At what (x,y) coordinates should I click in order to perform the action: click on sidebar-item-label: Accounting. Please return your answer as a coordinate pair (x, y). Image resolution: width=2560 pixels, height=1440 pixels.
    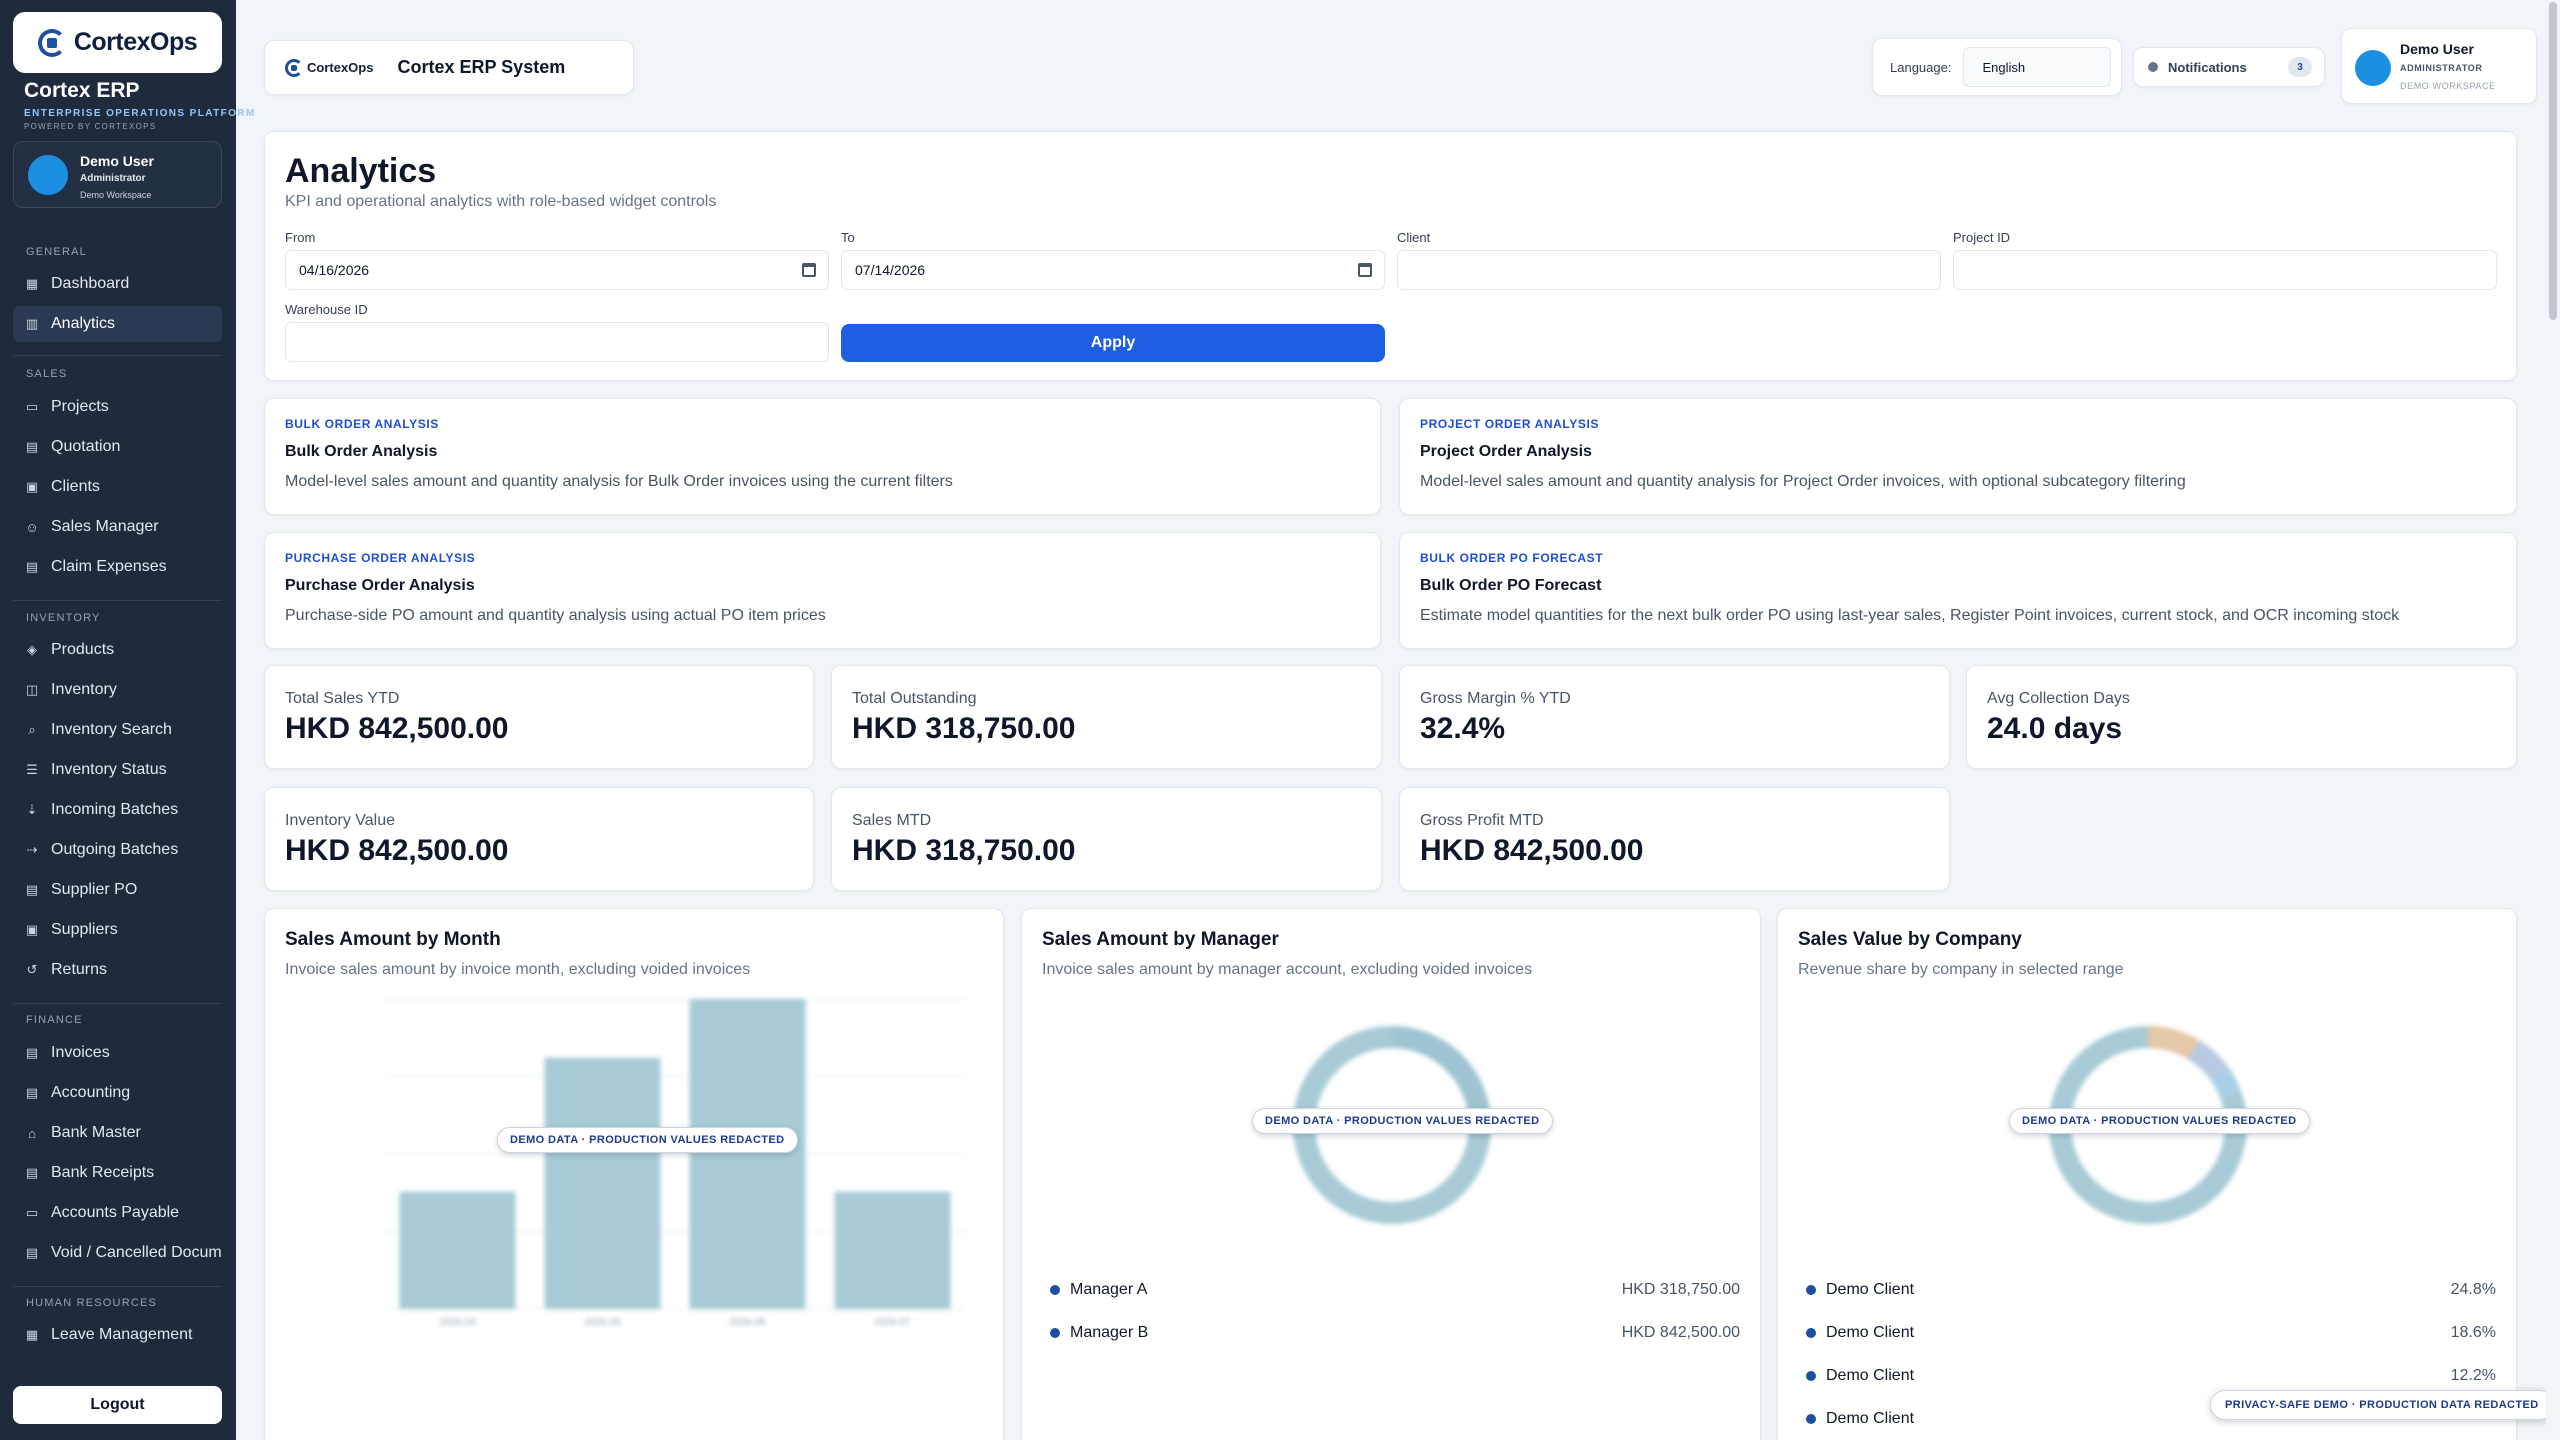
    Looking at the image, I should click on (91, 1092).